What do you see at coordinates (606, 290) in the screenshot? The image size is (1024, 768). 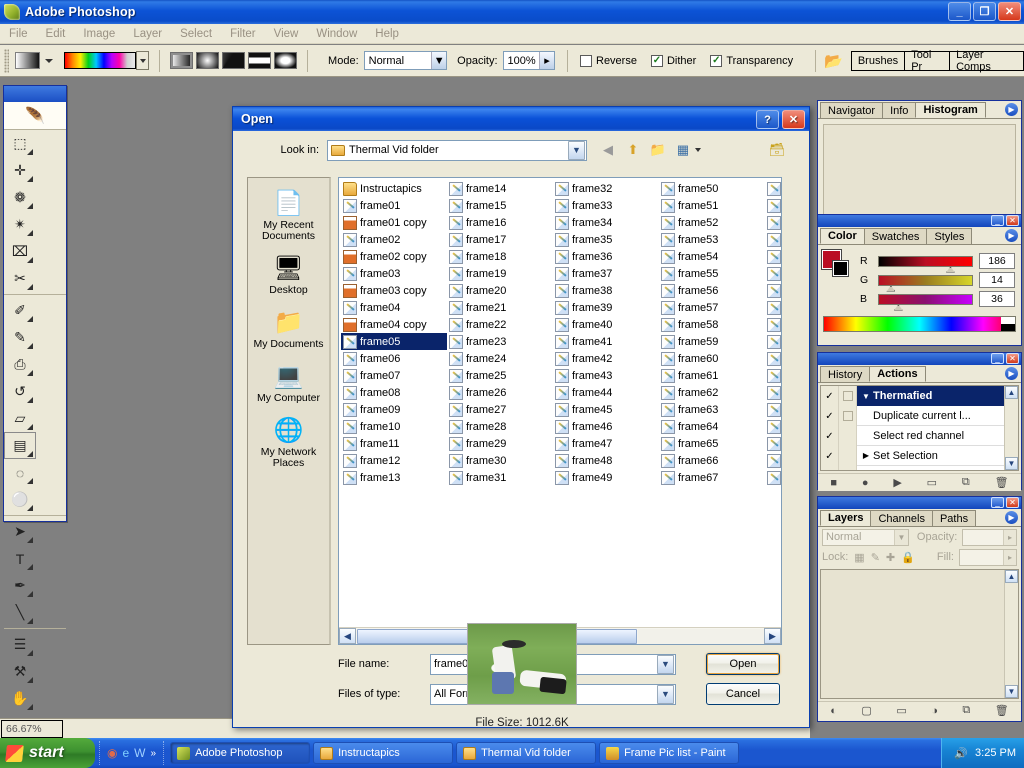 I see `file-item: frame38` at bounding box center [606, 290].